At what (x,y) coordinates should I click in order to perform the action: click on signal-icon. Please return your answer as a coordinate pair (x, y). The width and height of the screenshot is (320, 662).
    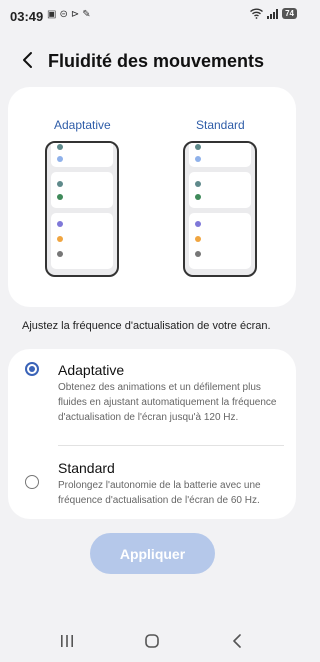
    Looking at the image, I should click on (273, 13).